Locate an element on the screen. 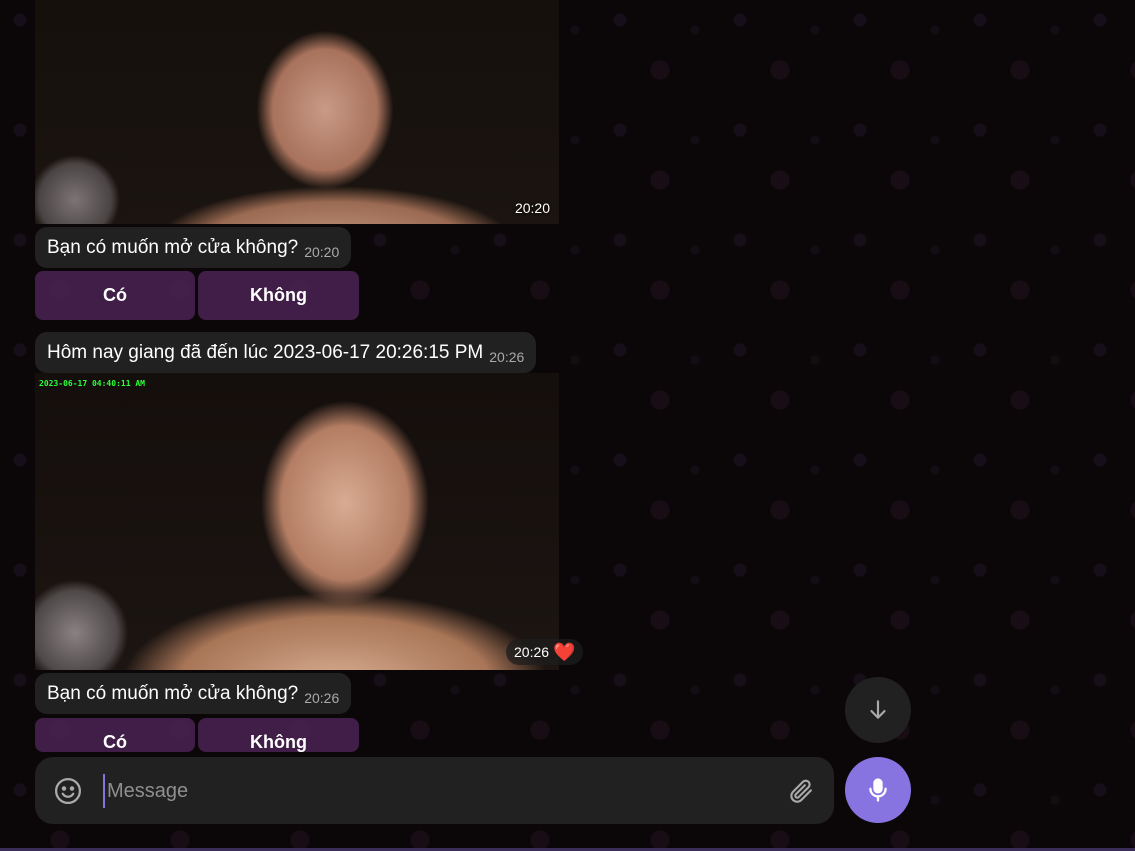  attach-button is located at coordinates (801, 791).